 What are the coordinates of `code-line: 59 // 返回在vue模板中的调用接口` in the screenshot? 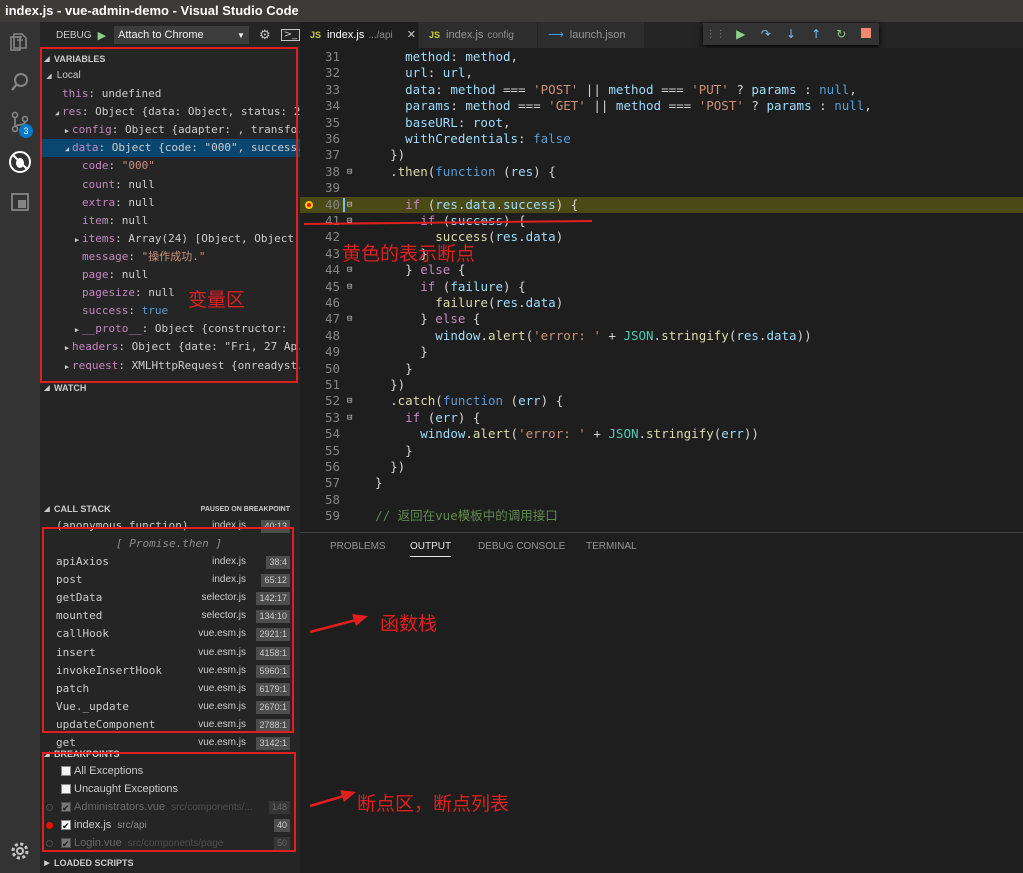 It's located at (661, 516).